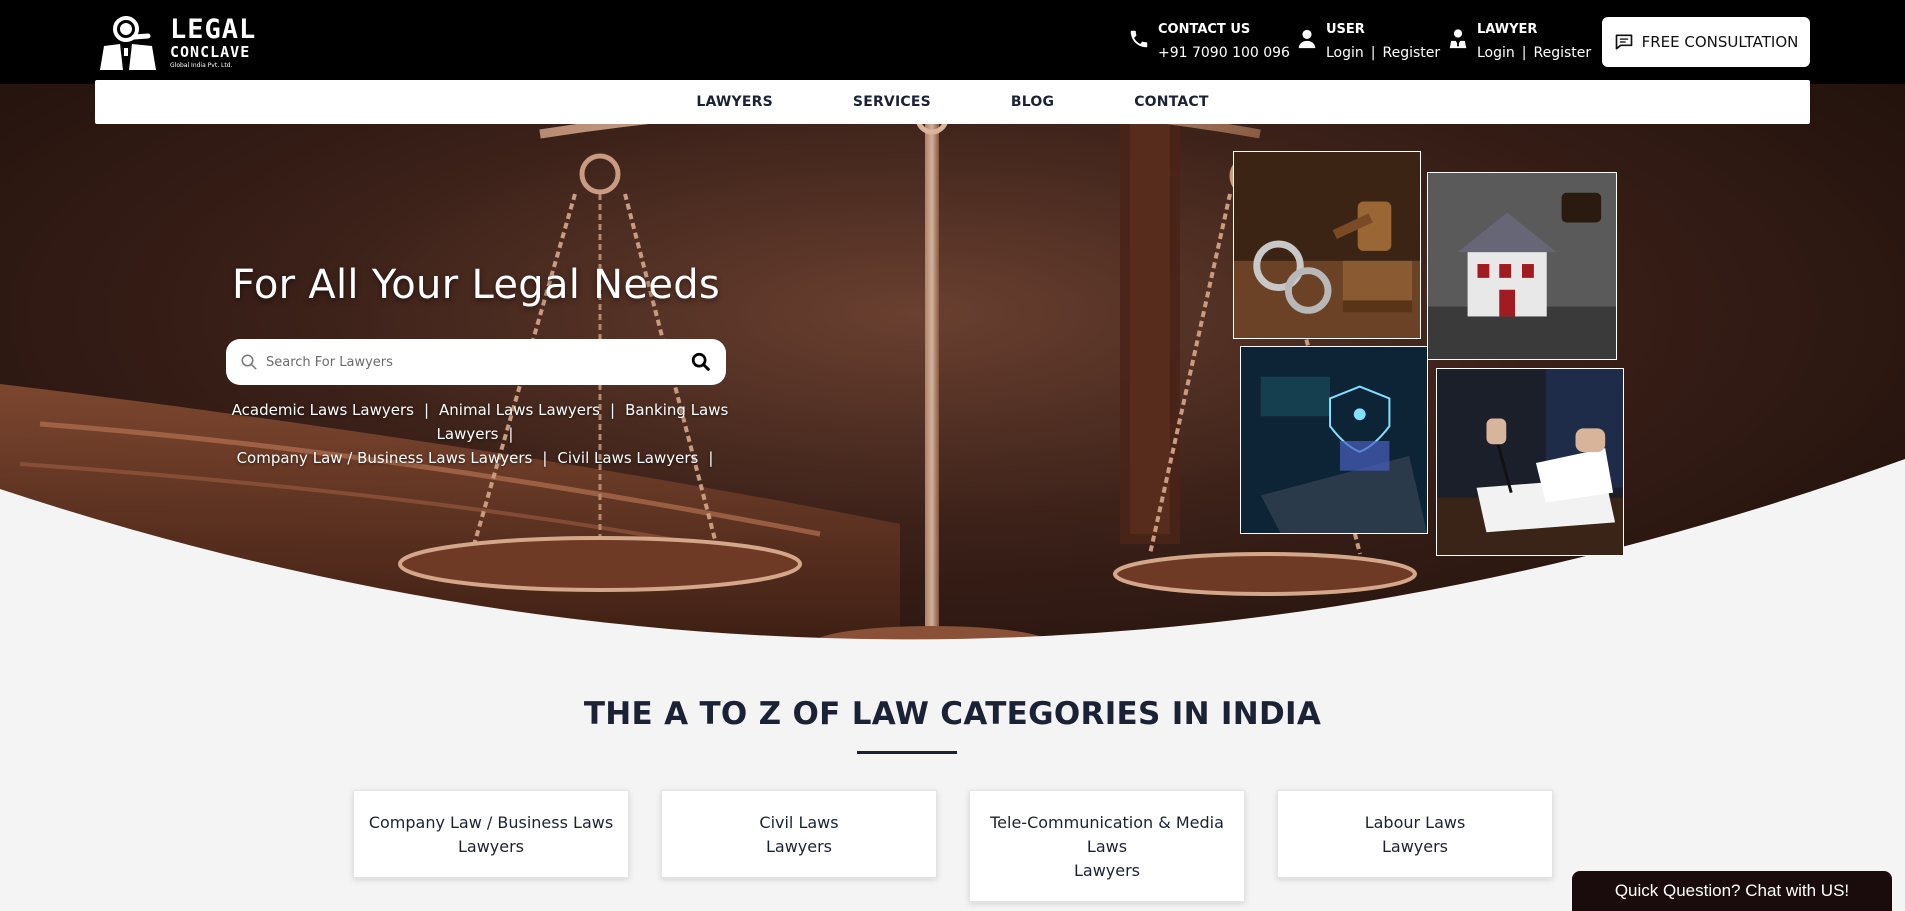  What do you see at coordinates (1224, 53) in the screenshot?
I see `contact-phone-link: +91 7090 100 096` at bounding box center [1224, 53].